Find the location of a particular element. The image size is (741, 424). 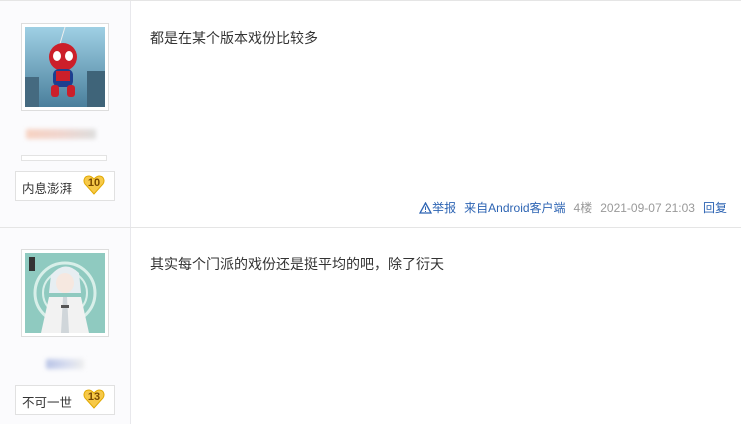

report-label: 举报 is located at coordinates (444, 208).